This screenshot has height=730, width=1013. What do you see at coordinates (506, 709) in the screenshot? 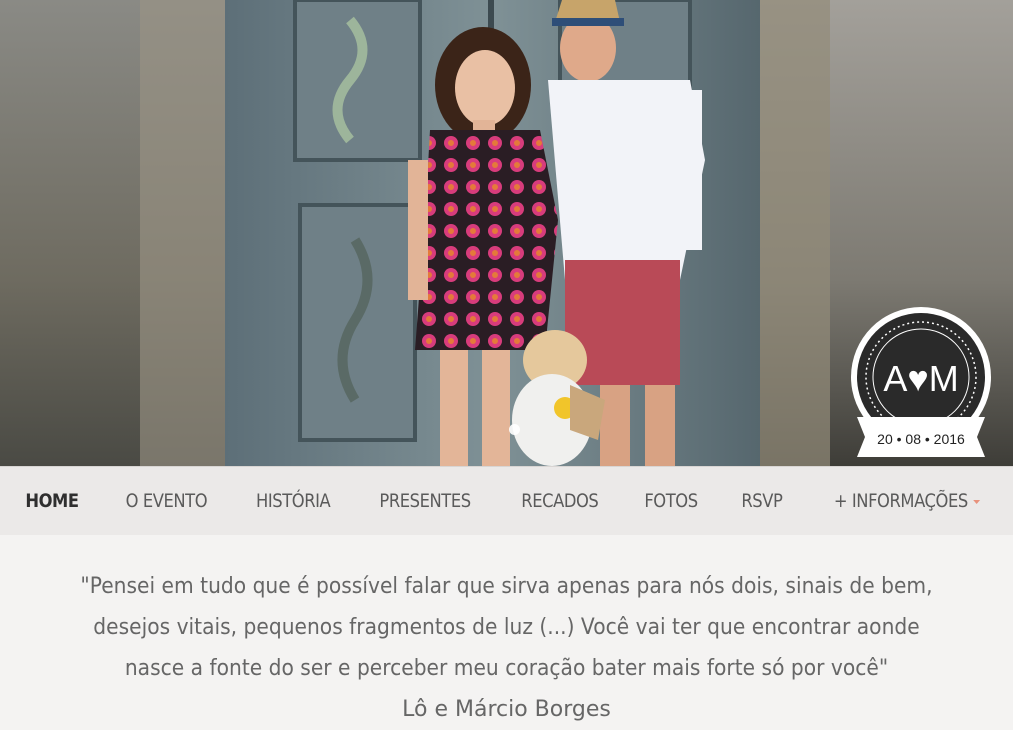
I see `quote-author: Lô e Márcio Borges` at bounding box center [506, 709].